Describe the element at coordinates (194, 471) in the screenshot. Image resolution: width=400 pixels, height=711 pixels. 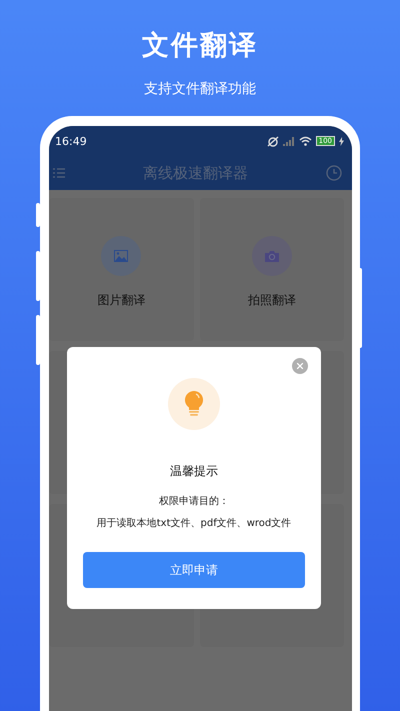
I see `dialog-title: 温馨提示` at that location.